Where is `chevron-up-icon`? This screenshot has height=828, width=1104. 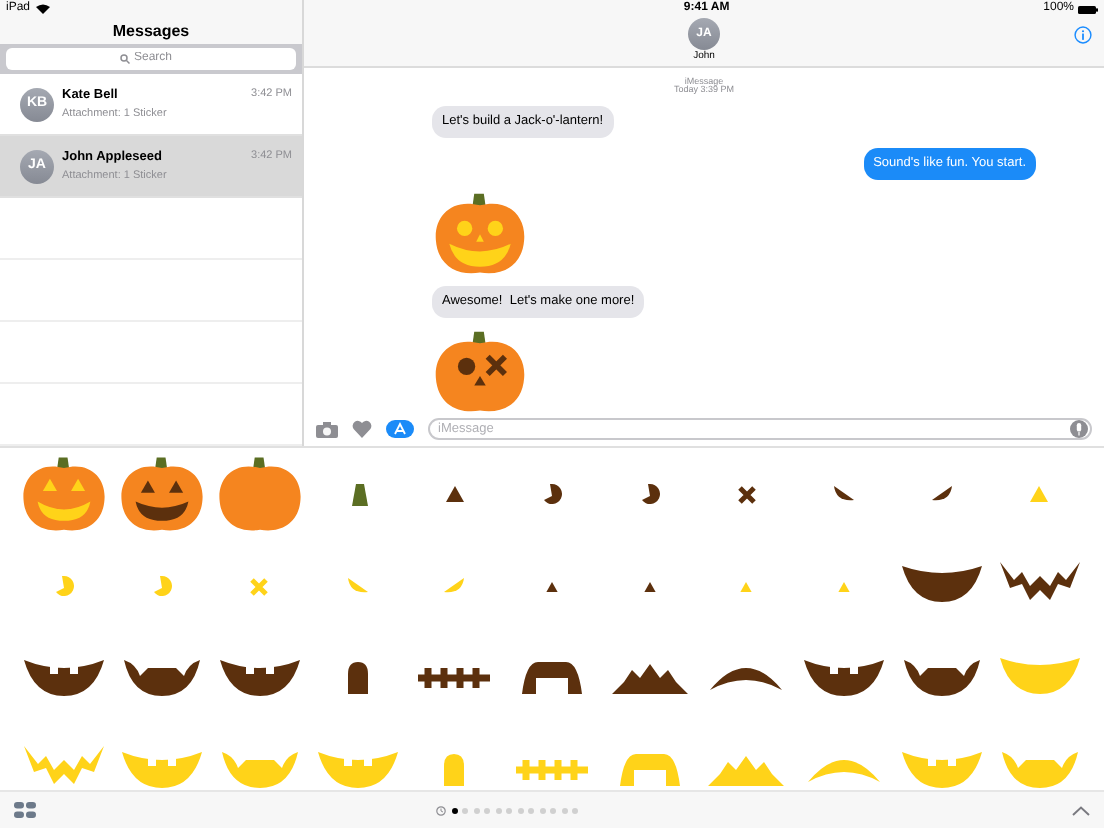 chevron-up-icon is located at coordinates (1081, 810).